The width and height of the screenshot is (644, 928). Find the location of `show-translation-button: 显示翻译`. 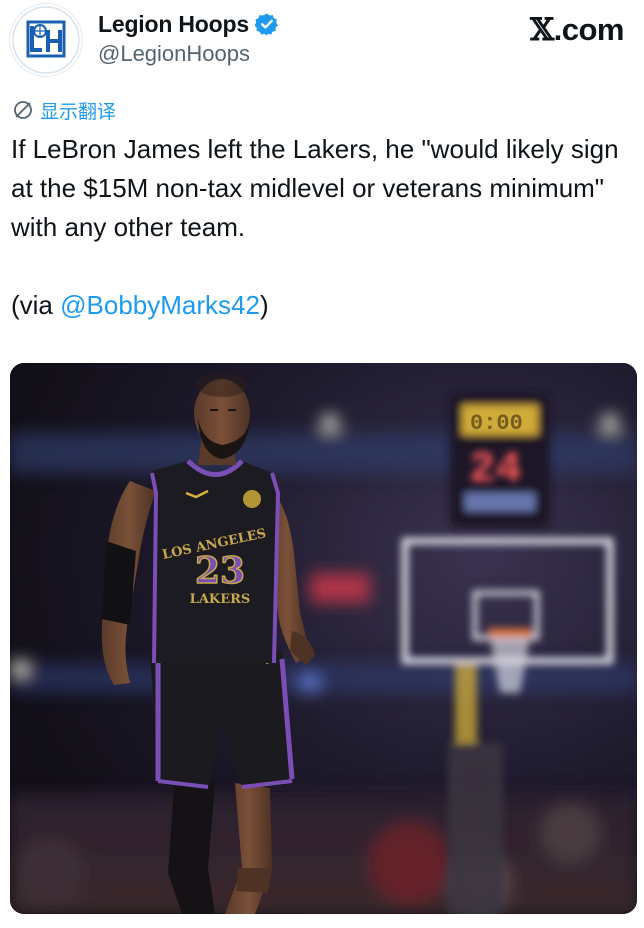

show-translation-button: 显示翻译 is located at coordinates (64, 110).